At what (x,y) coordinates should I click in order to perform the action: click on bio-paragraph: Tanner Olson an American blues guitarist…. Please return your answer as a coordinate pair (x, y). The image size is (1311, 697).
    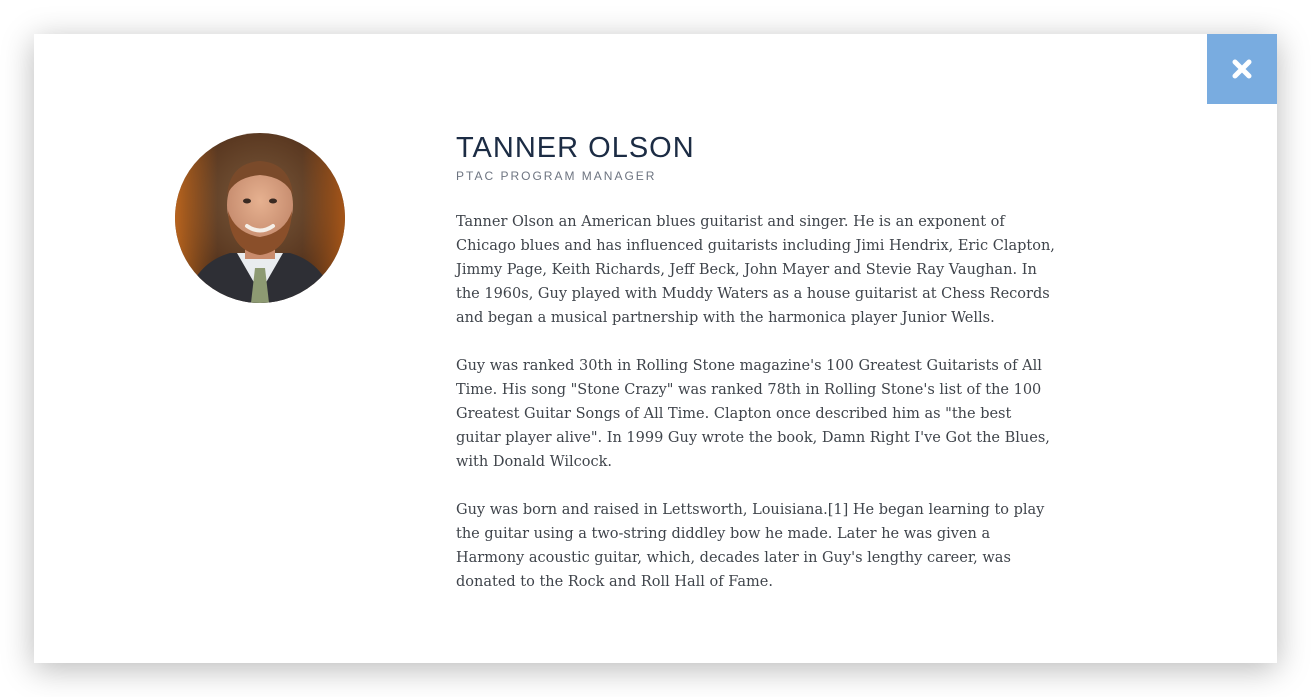
    Looking at the image, I should click on (755, 270).